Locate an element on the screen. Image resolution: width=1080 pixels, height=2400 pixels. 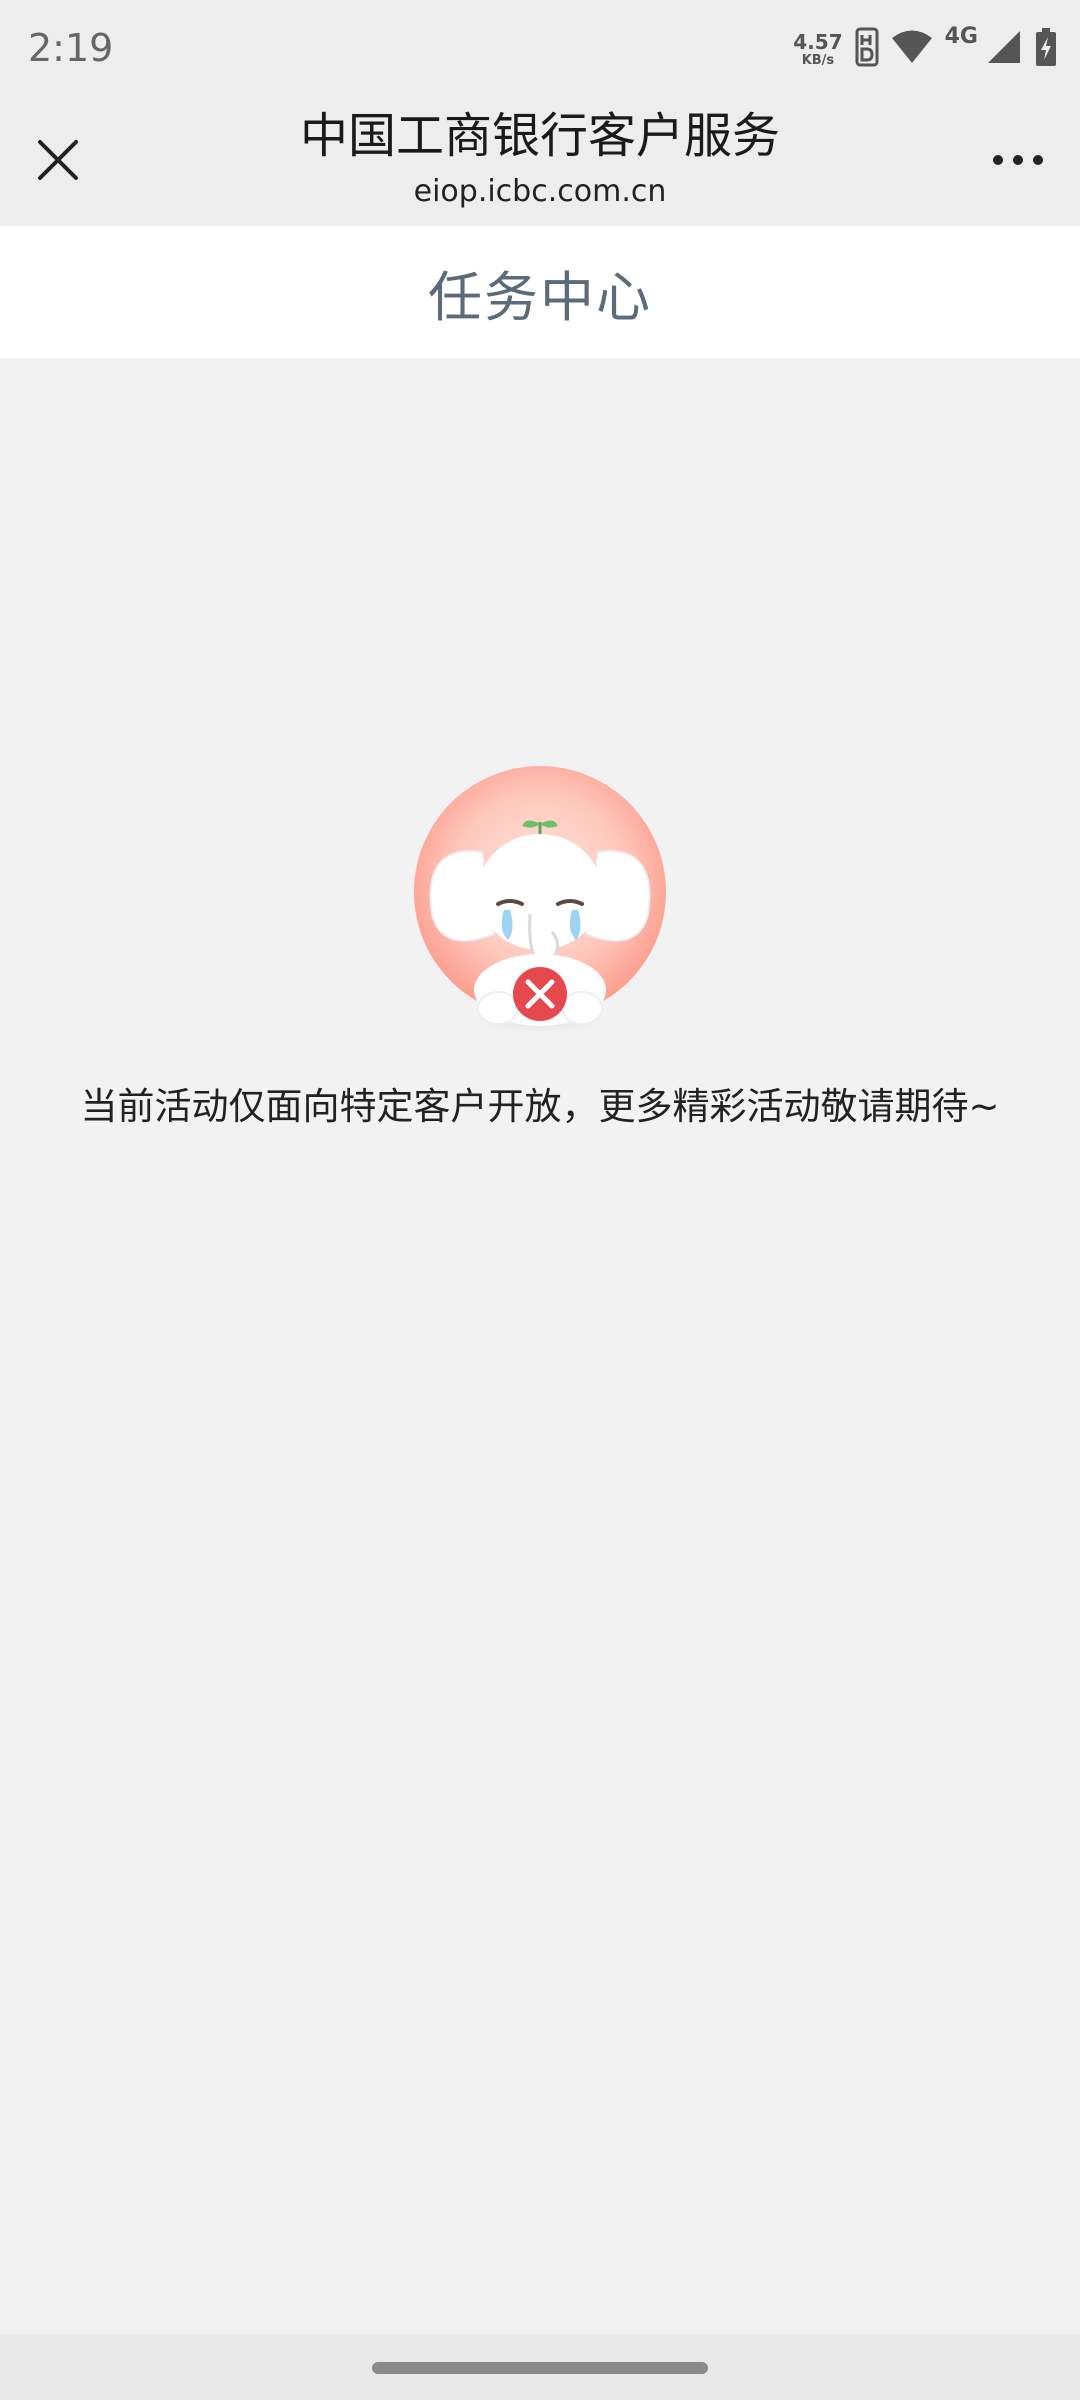
page-header: 任务中心 is located at coordinates (540, 292).